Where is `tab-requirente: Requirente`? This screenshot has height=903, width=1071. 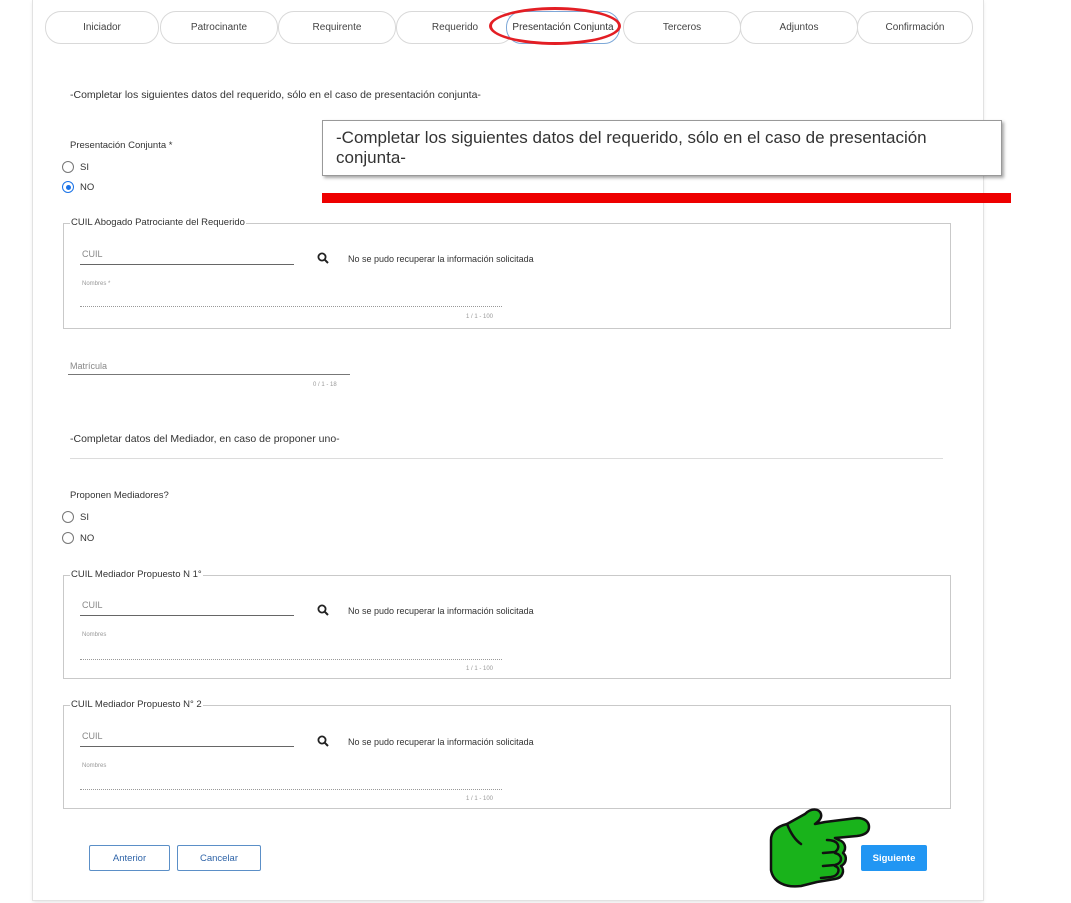 tab-requirente: Requirente is located at coordinates (337, 27).